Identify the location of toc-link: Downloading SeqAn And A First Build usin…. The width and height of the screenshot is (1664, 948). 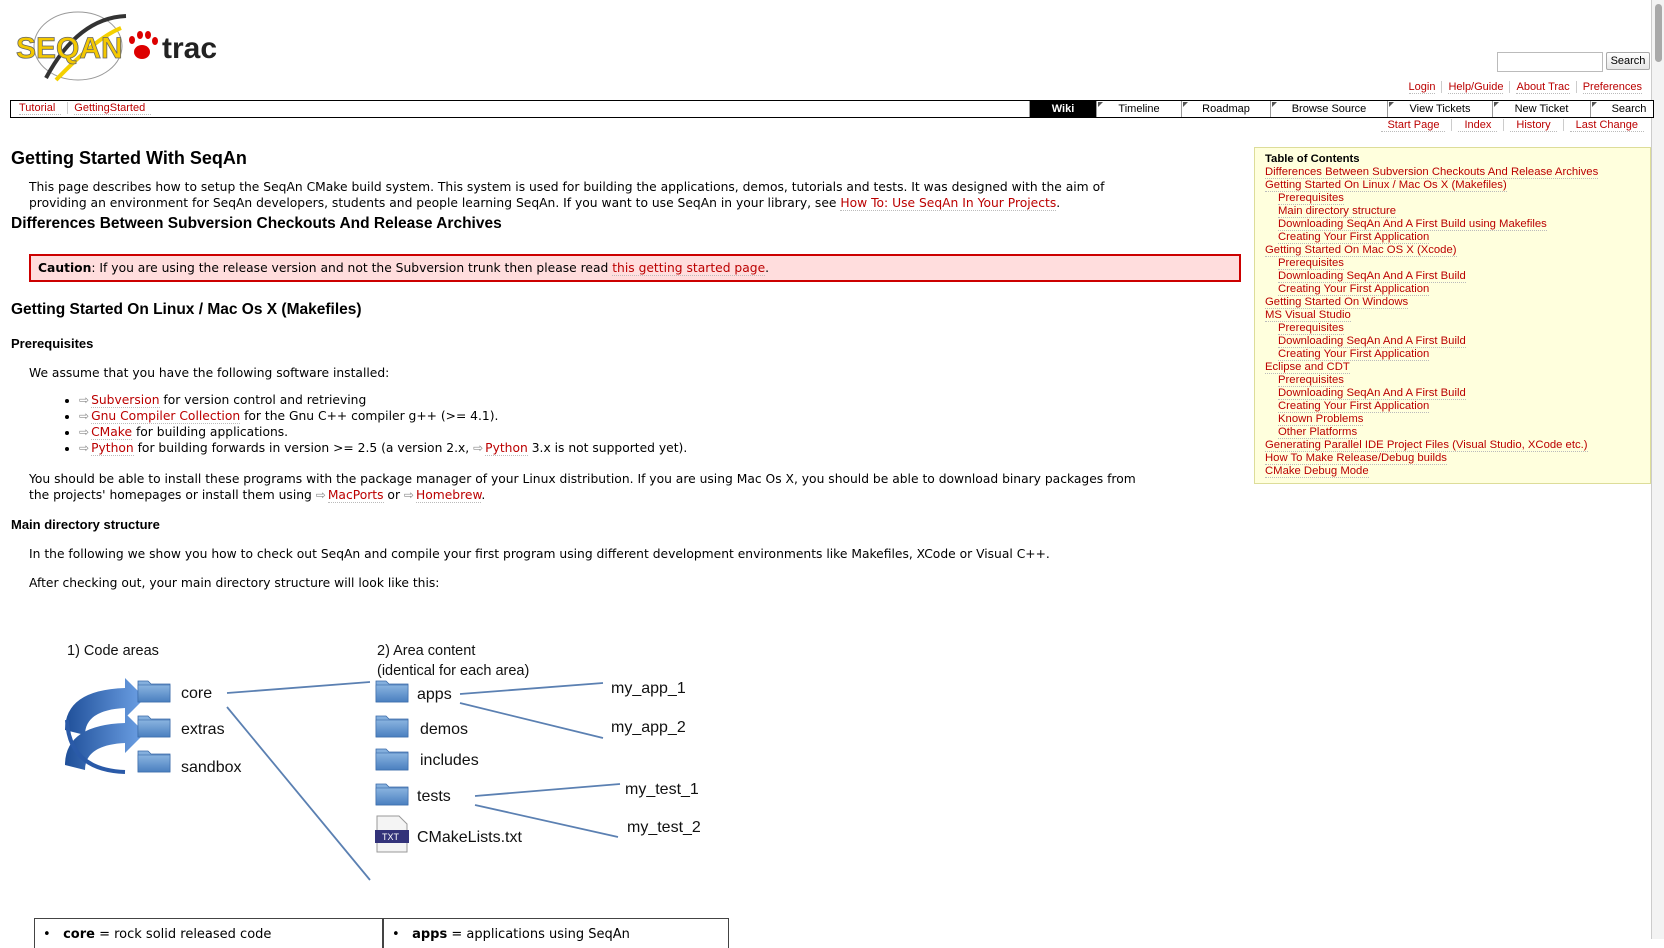
(1412, 224).